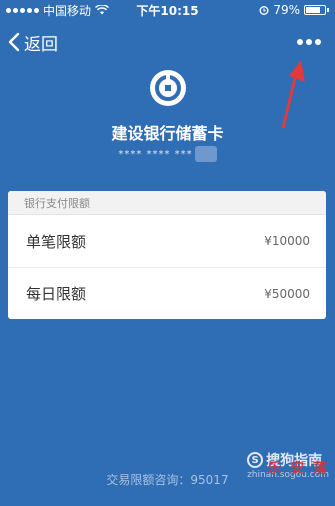 Image resolution: width=335 pixels, height=506 pixels. Describe the element at coordinates (287, 293) in the screenshot. I see `limit-value: ¥50000` at that location.